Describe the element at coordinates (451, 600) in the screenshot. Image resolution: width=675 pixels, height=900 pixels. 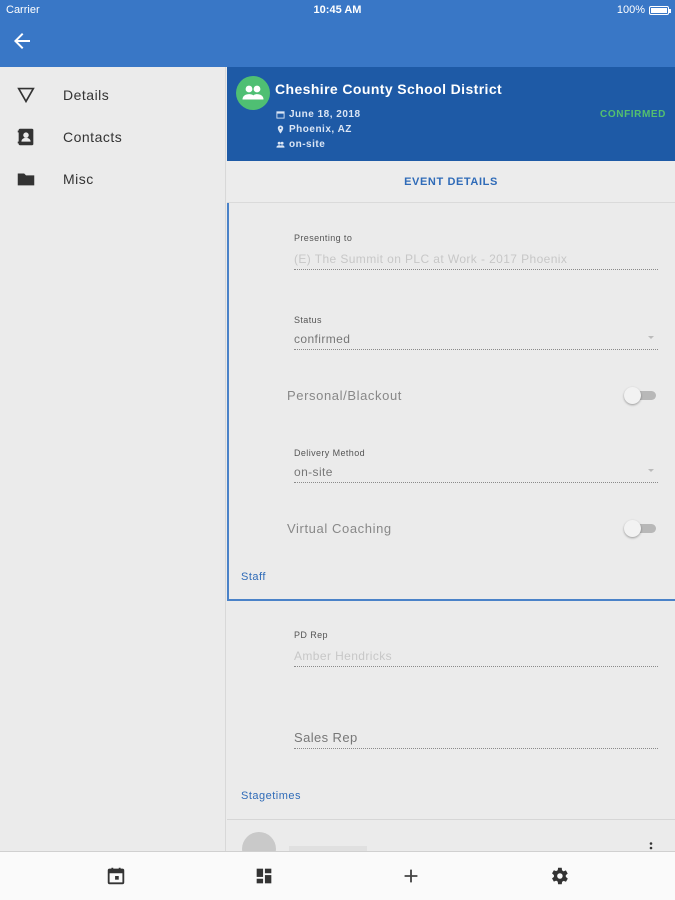
I see `section-divider` at that location.